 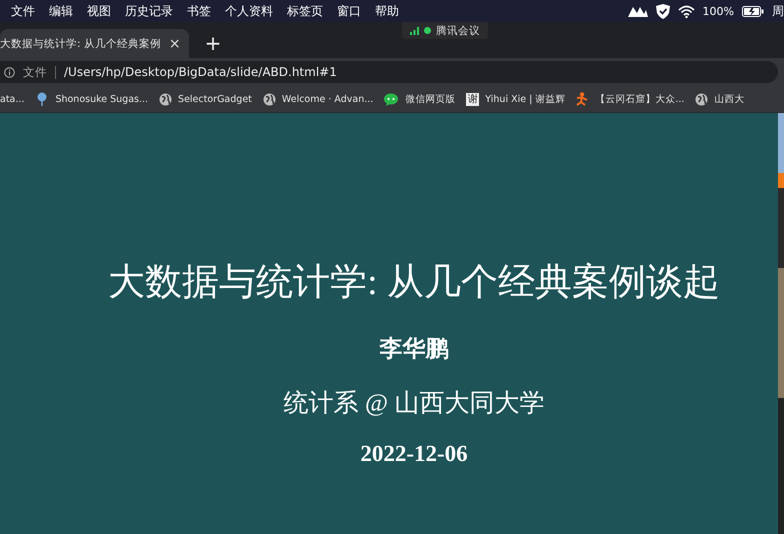 What do you see at coordinates (149, 11) in the screenshot?
I see `menu-item: 历史记录` at bounding box center [149, 11].